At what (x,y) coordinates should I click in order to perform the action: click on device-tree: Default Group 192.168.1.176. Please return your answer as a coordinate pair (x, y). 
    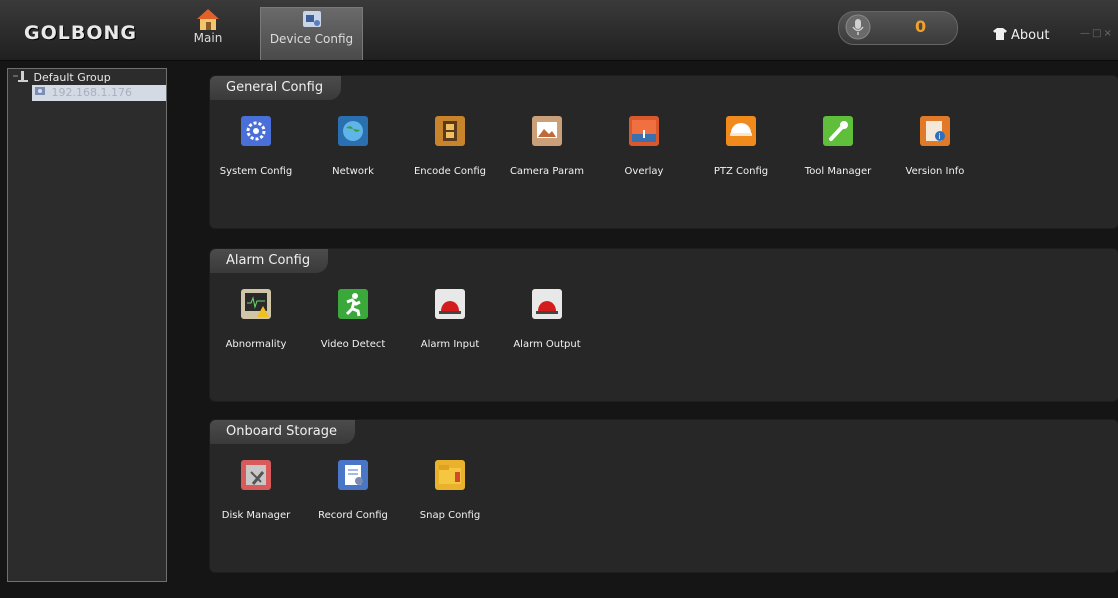
    Looking at the image, I should click on (87, 325).